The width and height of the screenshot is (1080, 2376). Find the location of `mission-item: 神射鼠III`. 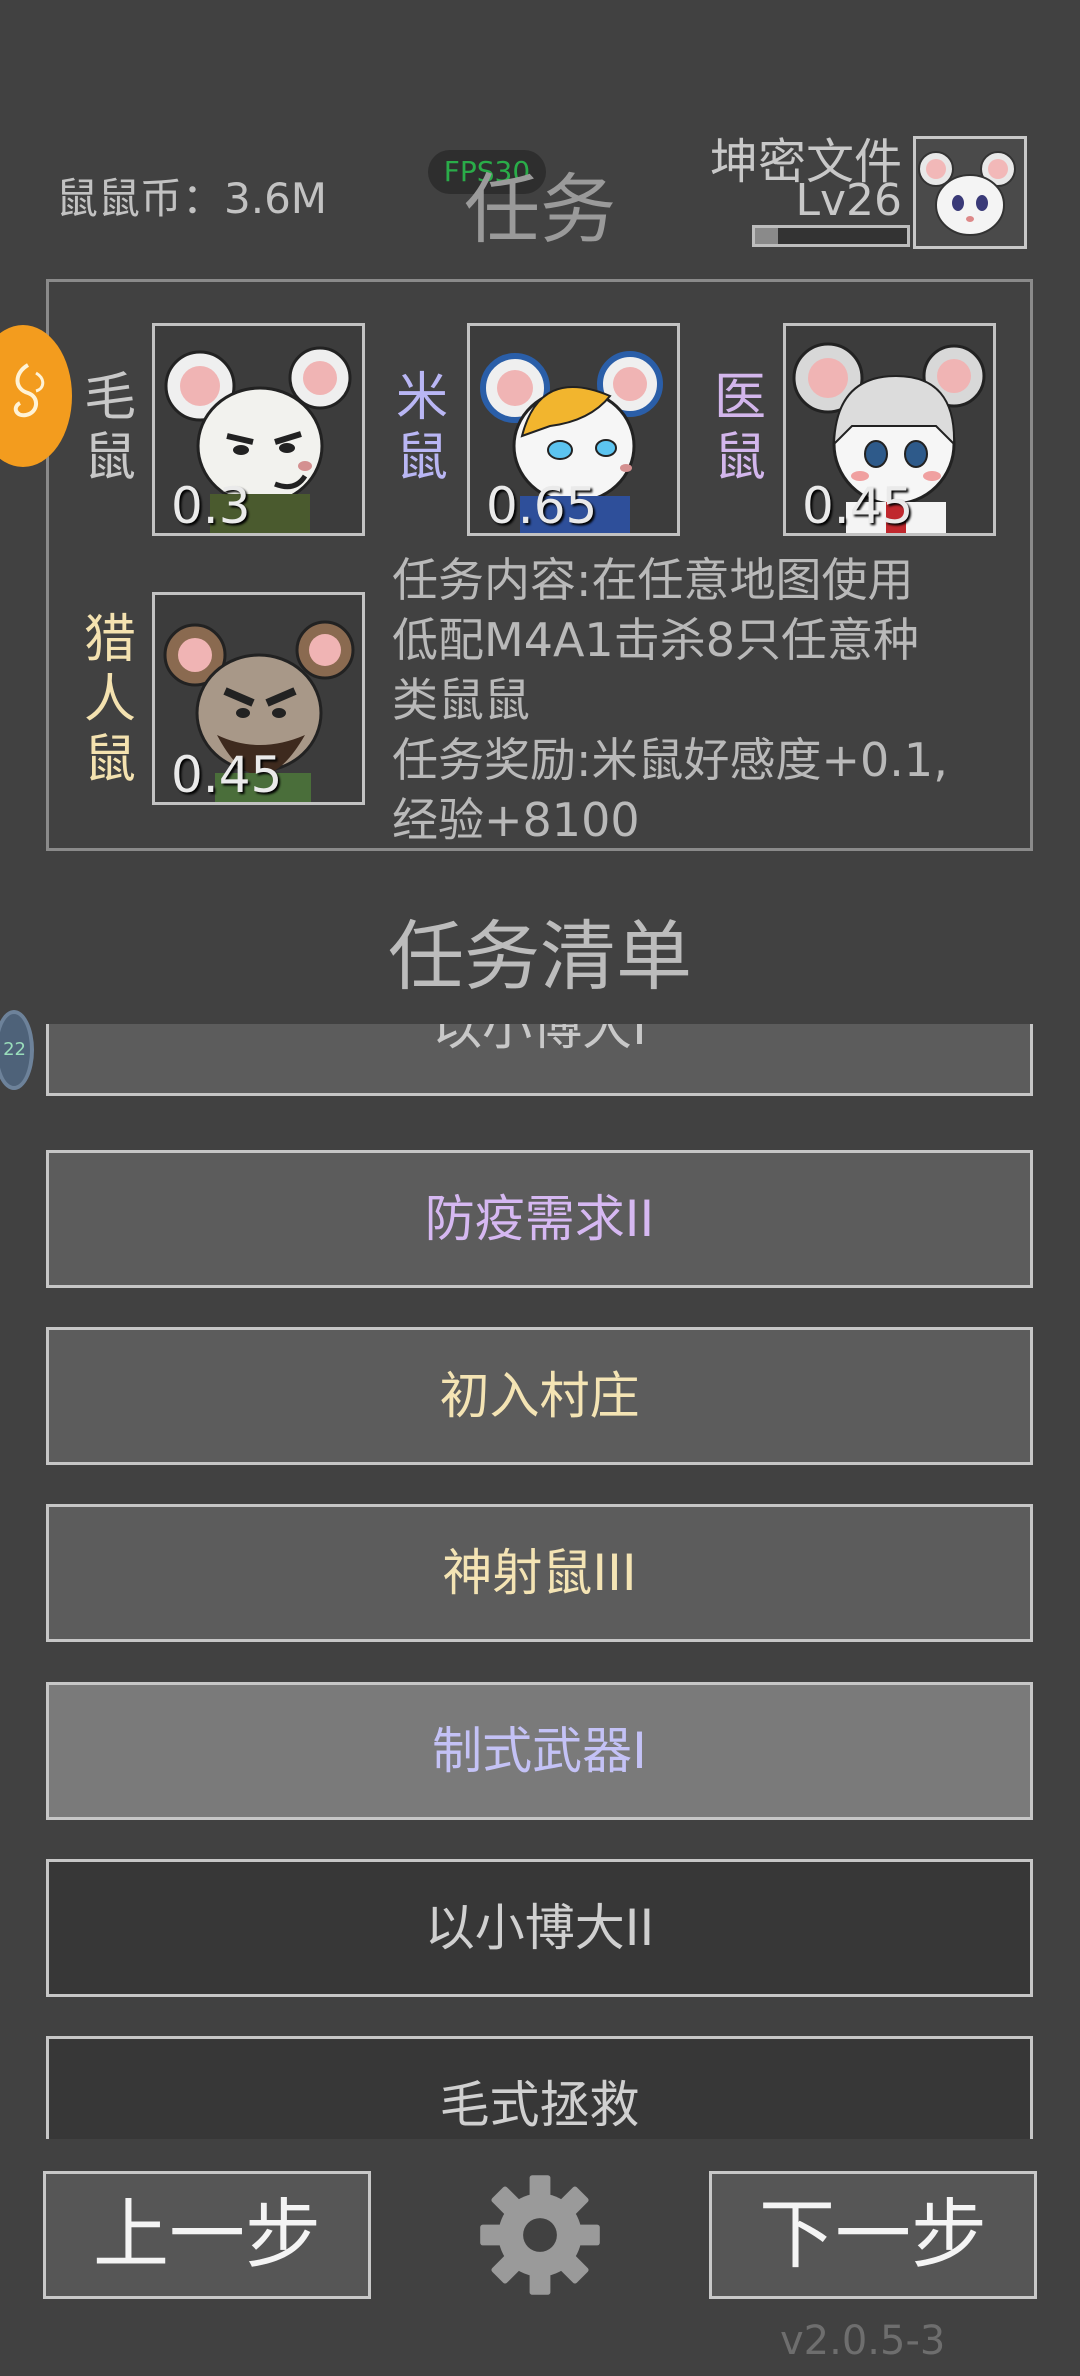

mission-item: 神射鼠III is located at coordinates (539, 1573).